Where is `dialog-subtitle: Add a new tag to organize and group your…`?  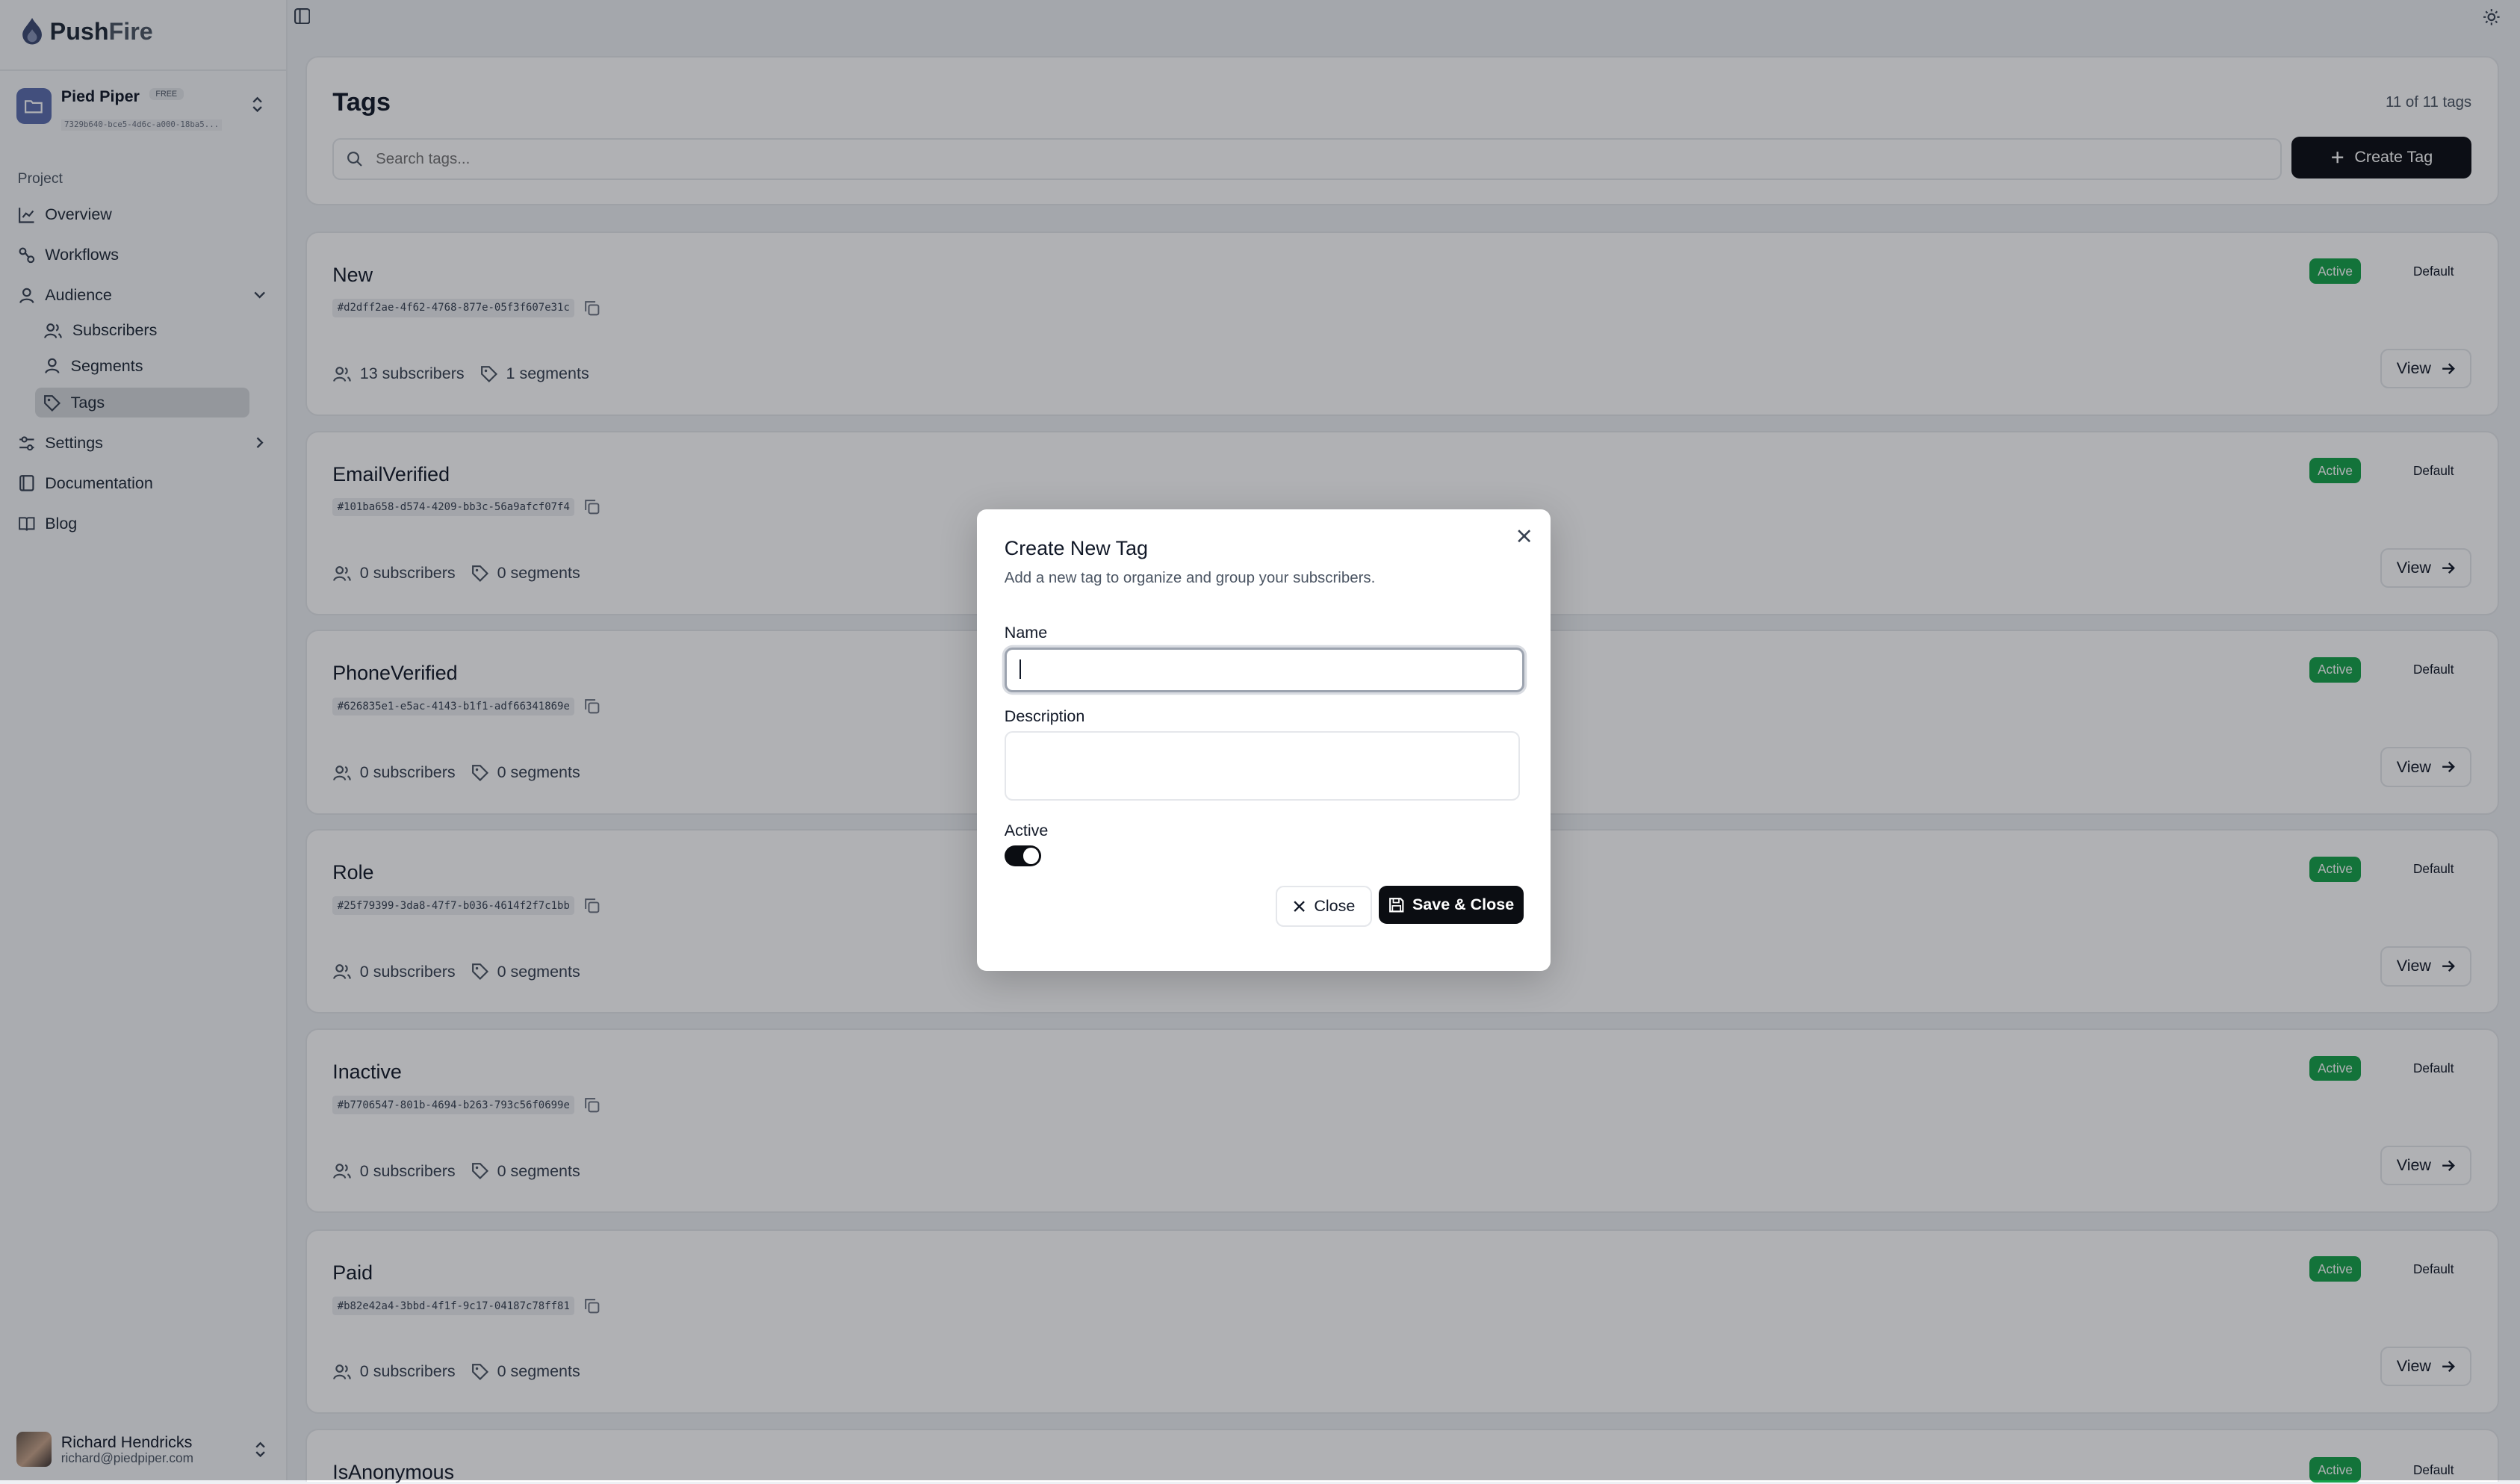
dialog-subtitle: Add a new tag to organize and group your… is located at coordinates (1190, 577).